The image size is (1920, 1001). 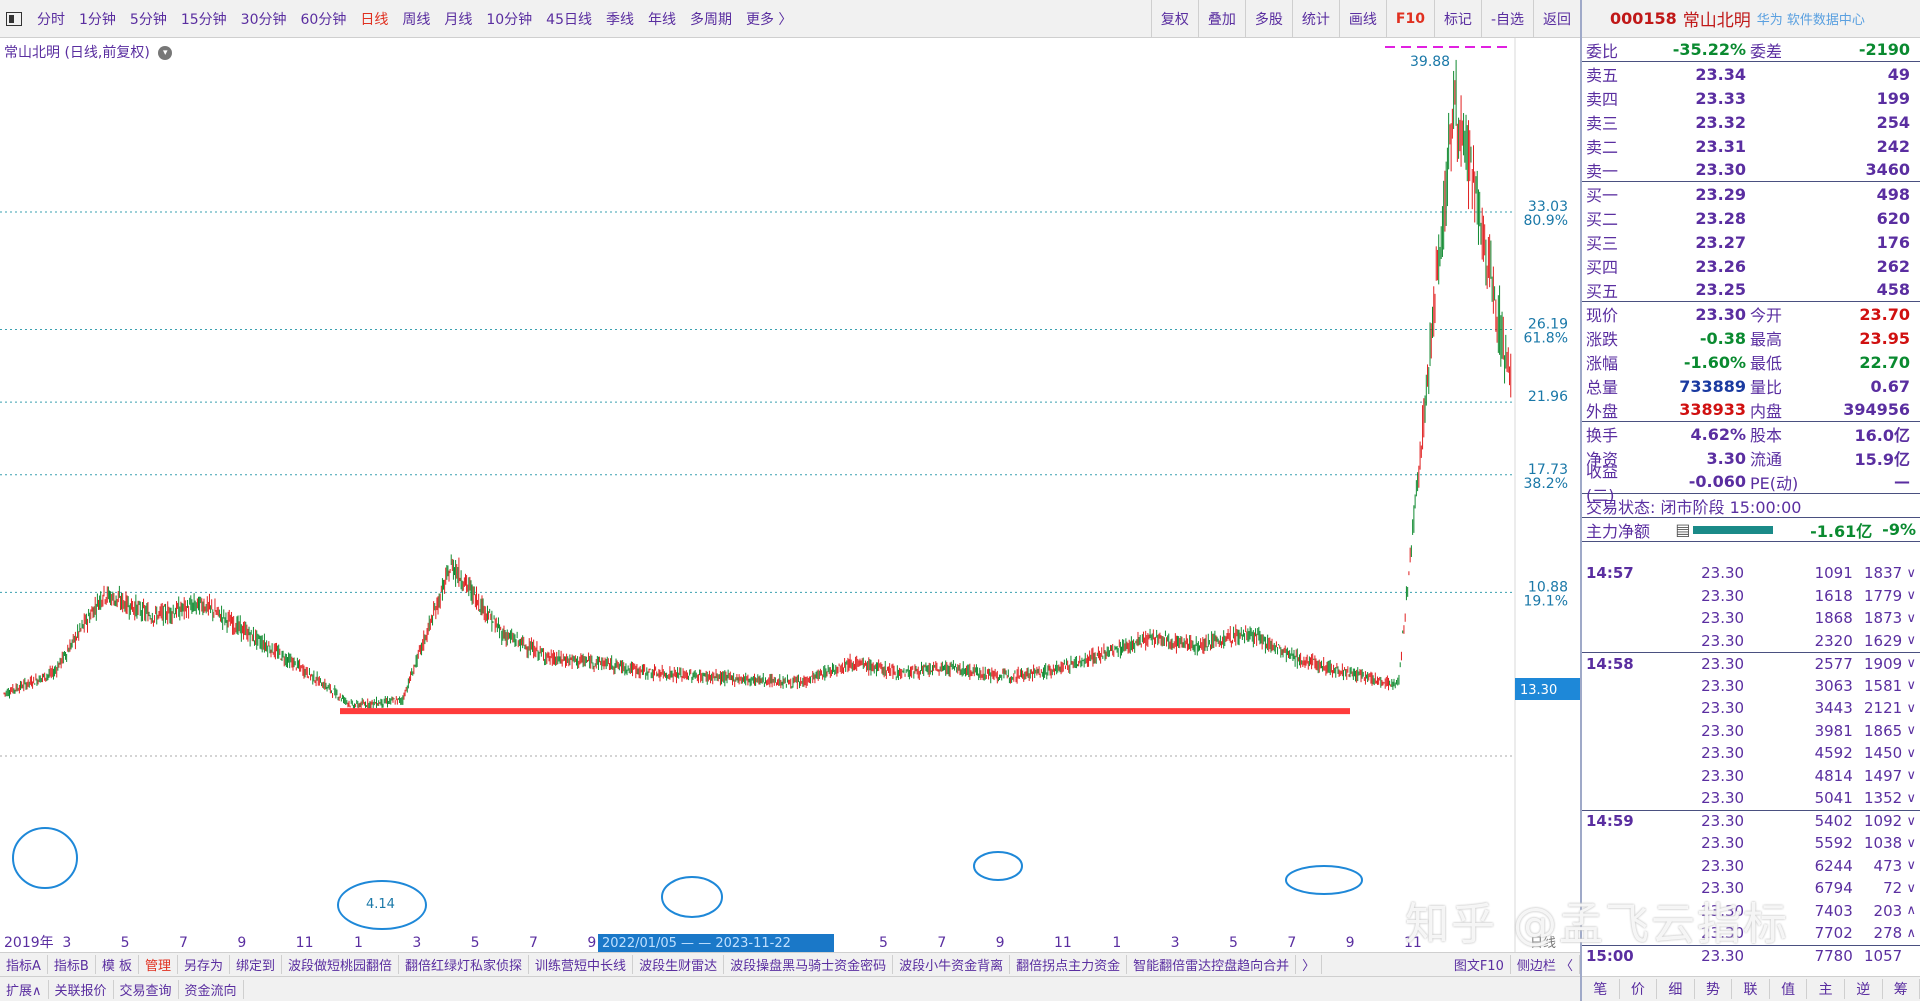 I want to click on webi-row: 委比 -35.22% 委差 -2190, so click(x=1751, y=50).